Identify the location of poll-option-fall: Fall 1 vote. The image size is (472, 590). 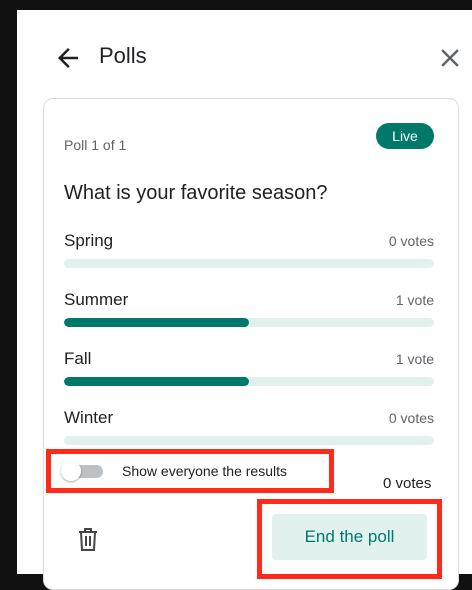
(249, 374).